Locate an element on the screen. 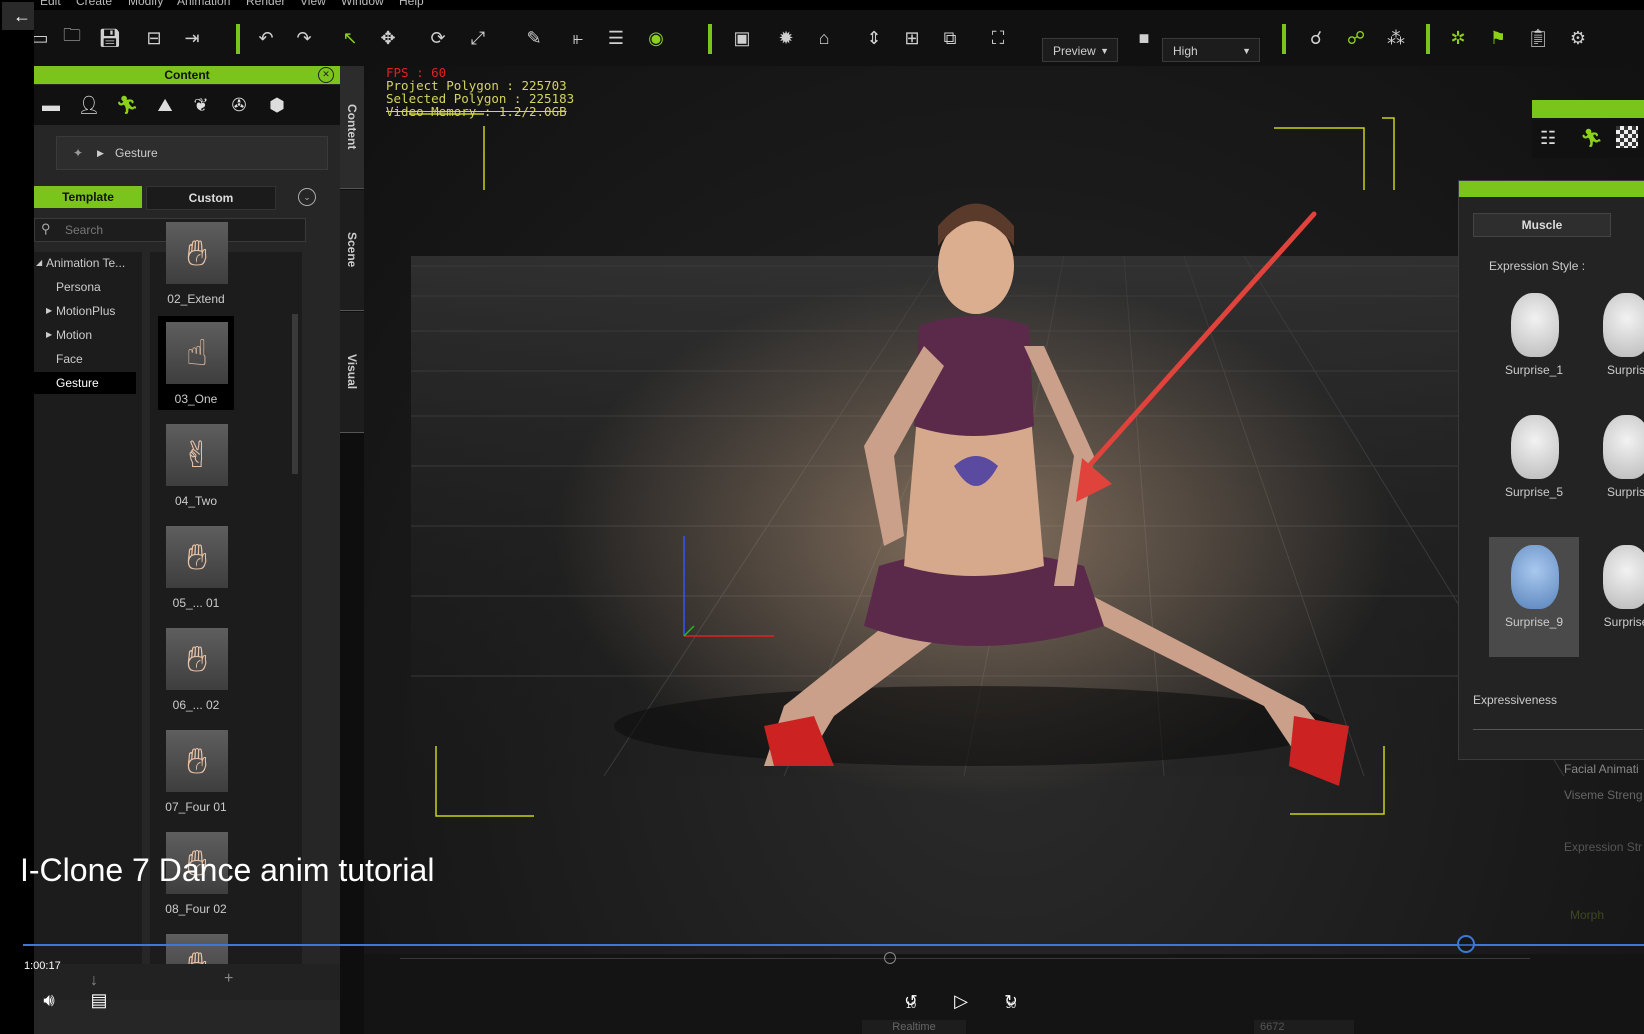 This screenshot has height=1034, width=1644. tab-custom: Custom is located at coordinates (211, 198).